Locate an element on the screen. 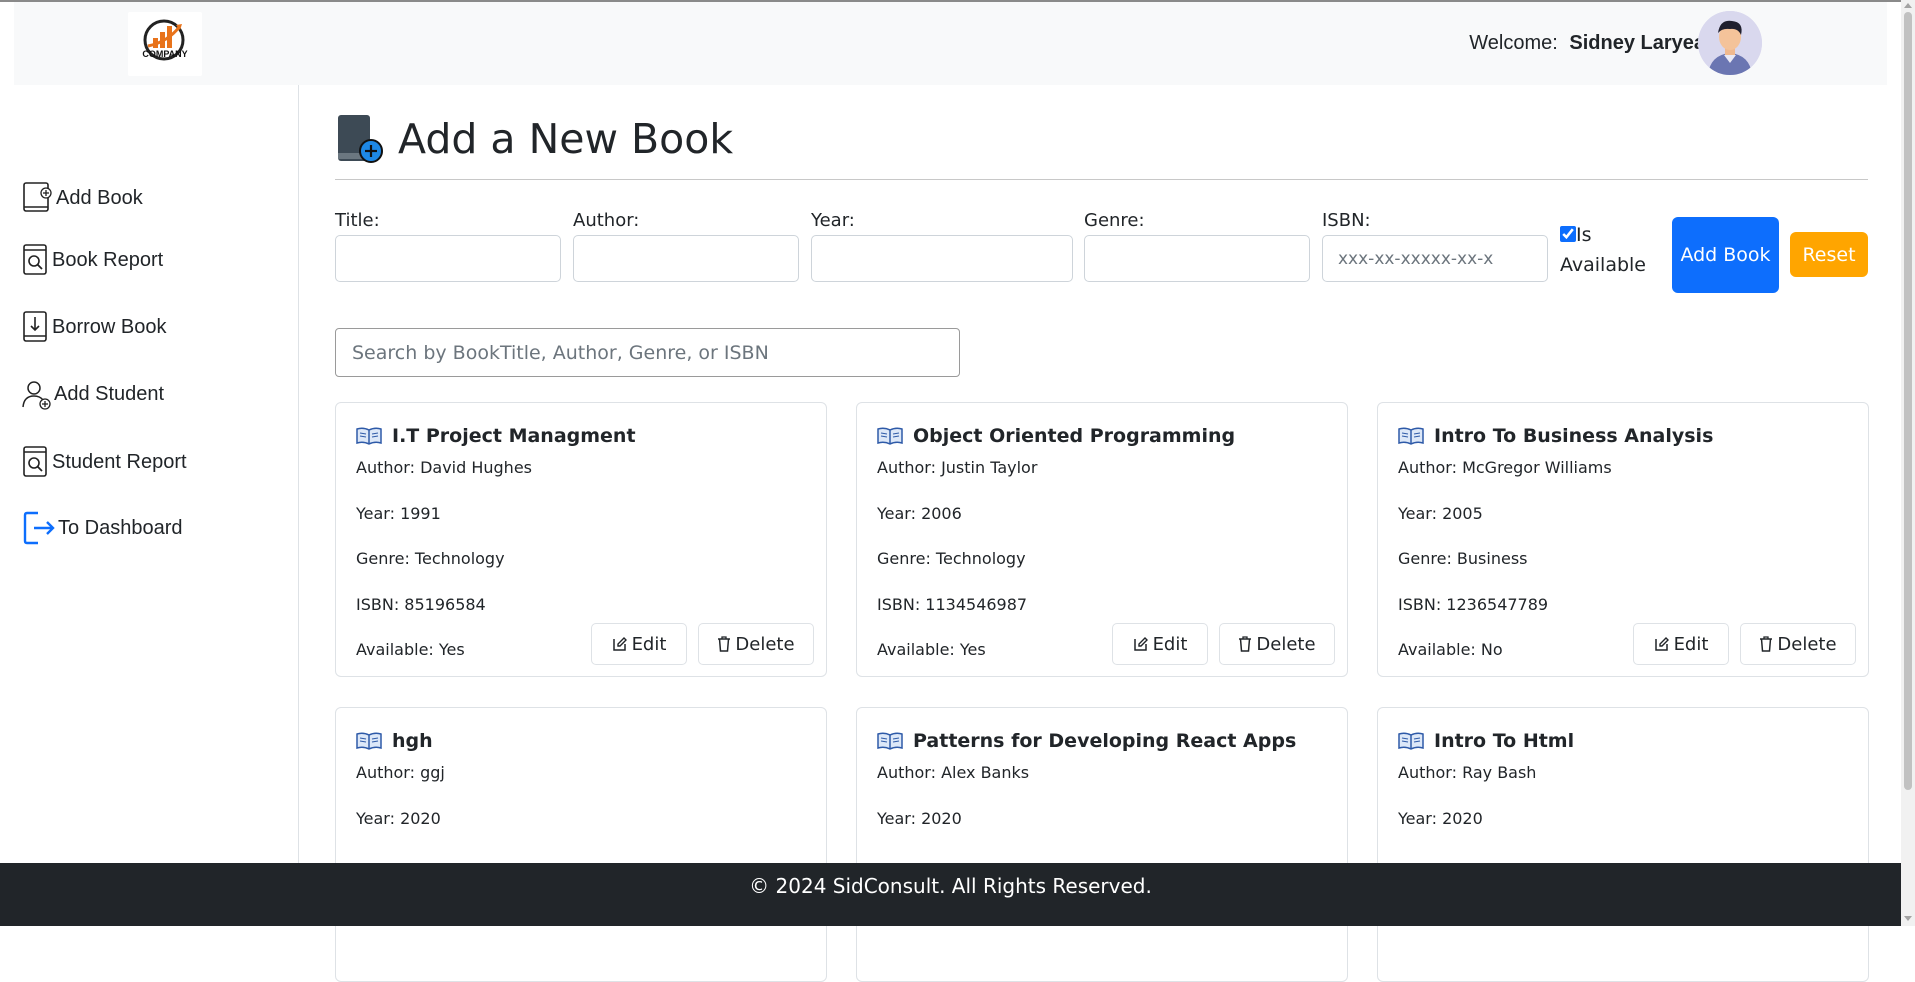  scrollbar-thumb is located at coordinates (1908, 401).